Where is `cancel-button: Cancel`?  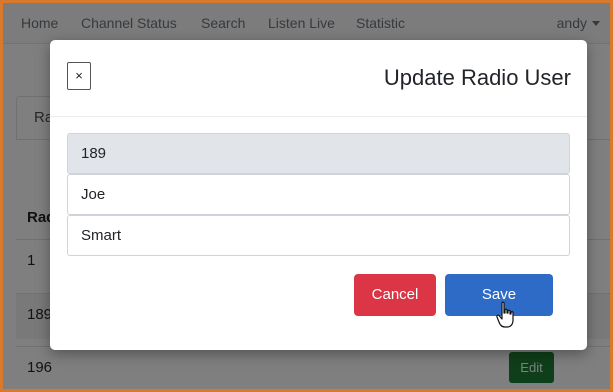
cancel-button: Cancel is located at coordinates (395, 295).